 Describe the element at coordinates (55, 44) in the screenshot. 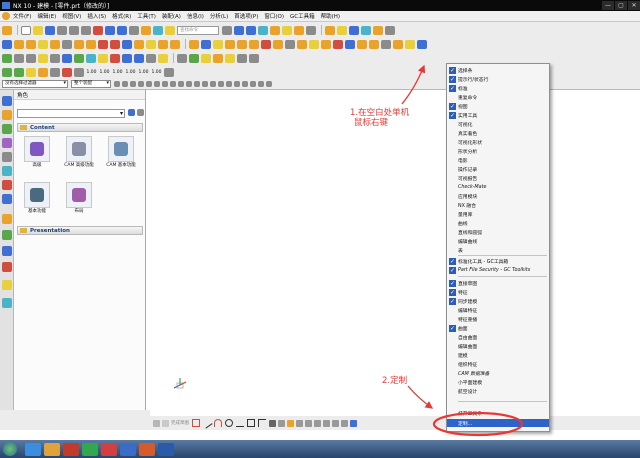

I see `boss-icon` at that location.